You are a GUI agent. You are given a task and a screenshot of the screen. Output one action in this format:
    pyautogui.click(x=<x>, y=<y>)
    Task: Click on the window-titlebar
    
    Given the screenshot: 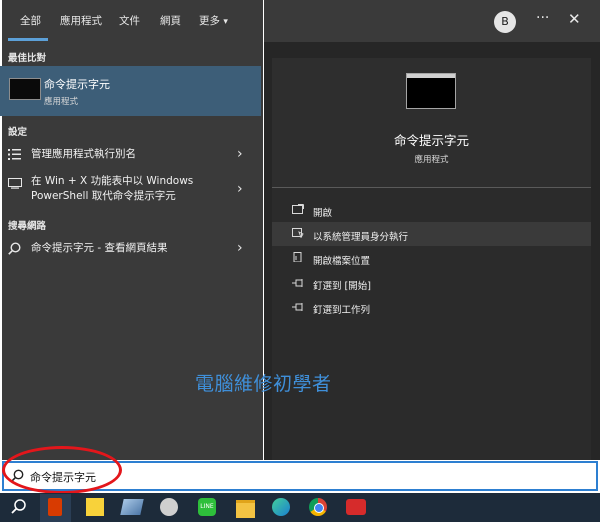 What is the action you would take?
    pyautogui.click(x=431, y=76)
    